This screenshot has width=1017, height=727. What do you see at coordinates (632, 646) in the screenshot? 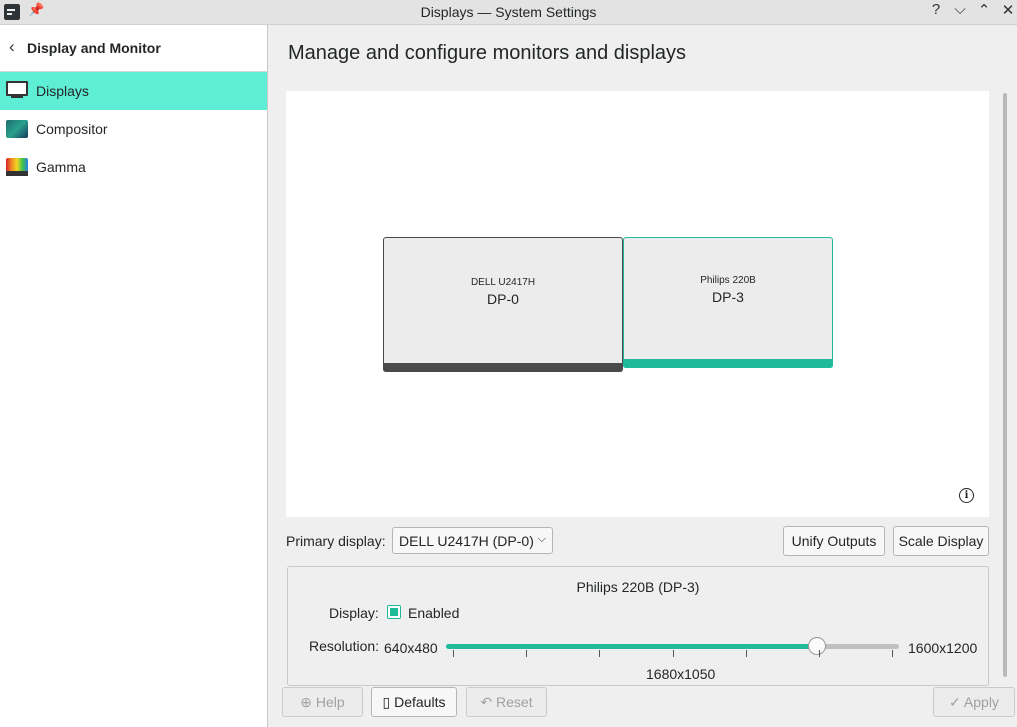
I see `slider-fill` at bounding box center [632, 646].